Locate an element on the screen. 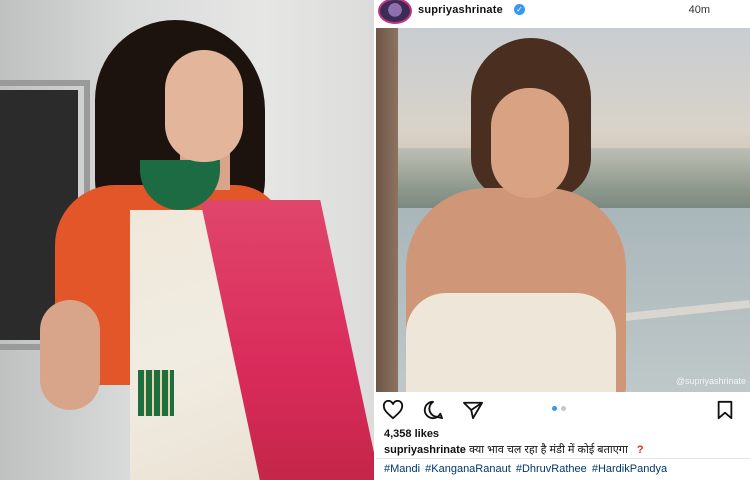 The height and width of the screenshot is (480, 750). question-mark-icon: ? is located at coordinates (640, 450).